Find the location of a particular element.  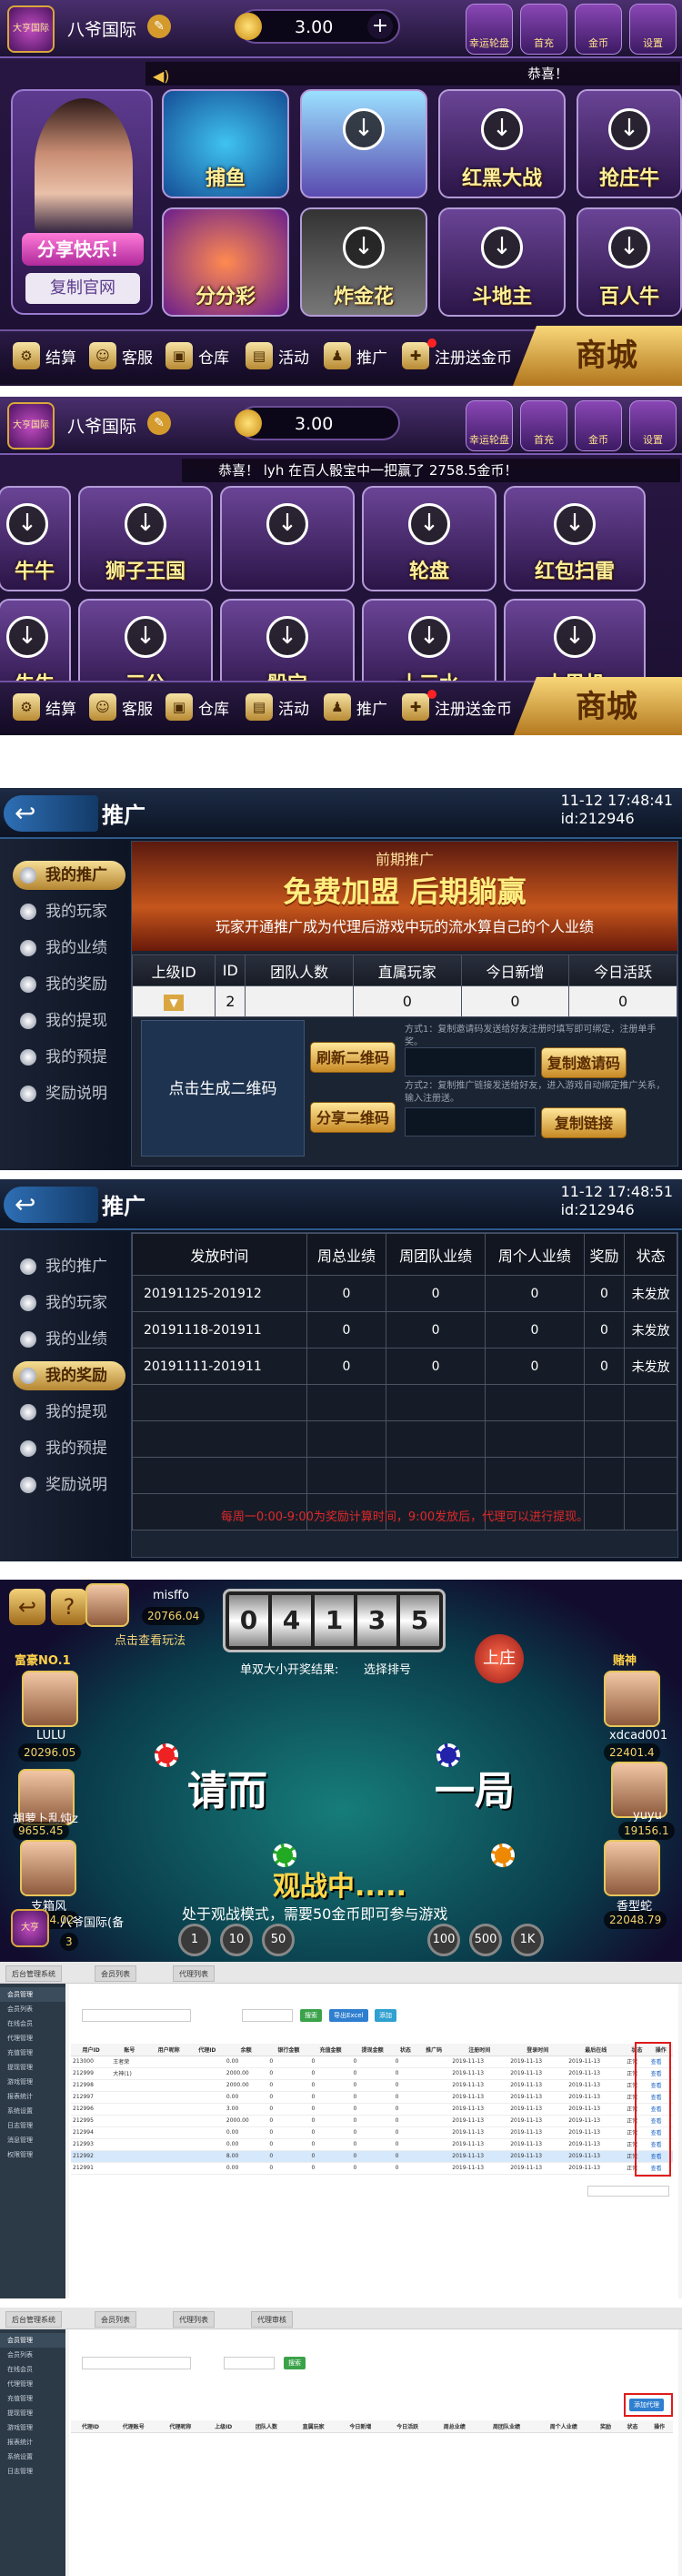

game-tile-fishing: 捕鱼 is located at coordinates (225, 143).